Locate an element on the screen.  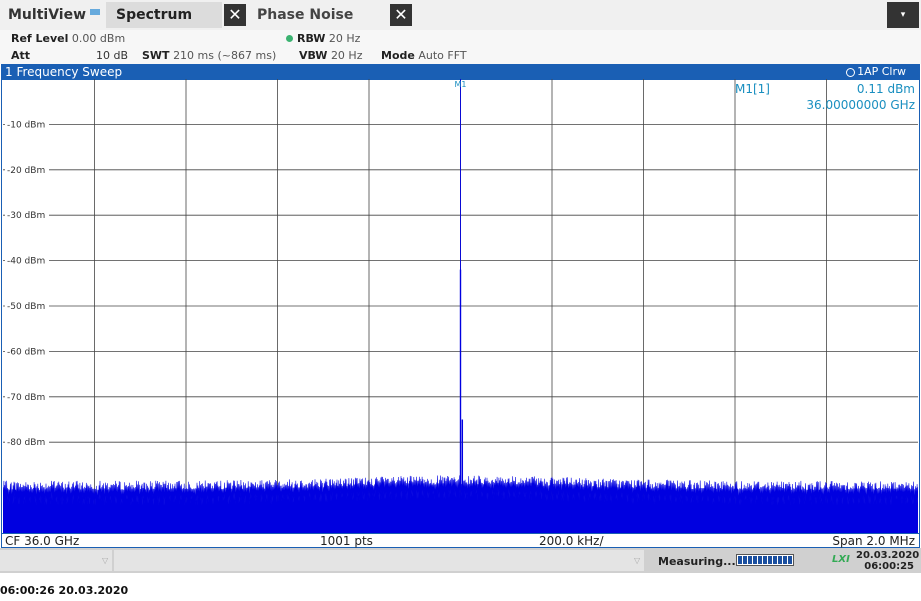
swt-setting: SWT 210 ms (~867 ms) is located at coordinates (209, 55).